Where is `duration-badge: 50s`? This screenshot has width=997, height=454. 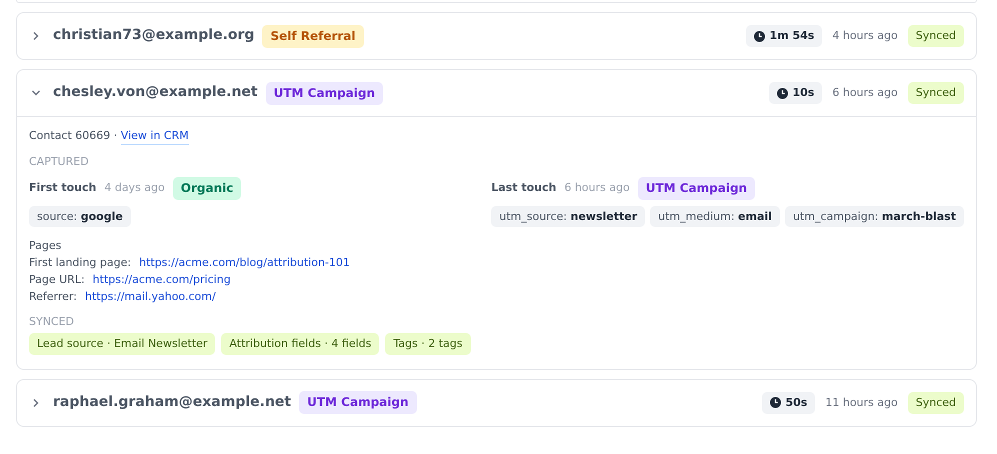 duration-badge: 50s is located at coordinates (789, 403).